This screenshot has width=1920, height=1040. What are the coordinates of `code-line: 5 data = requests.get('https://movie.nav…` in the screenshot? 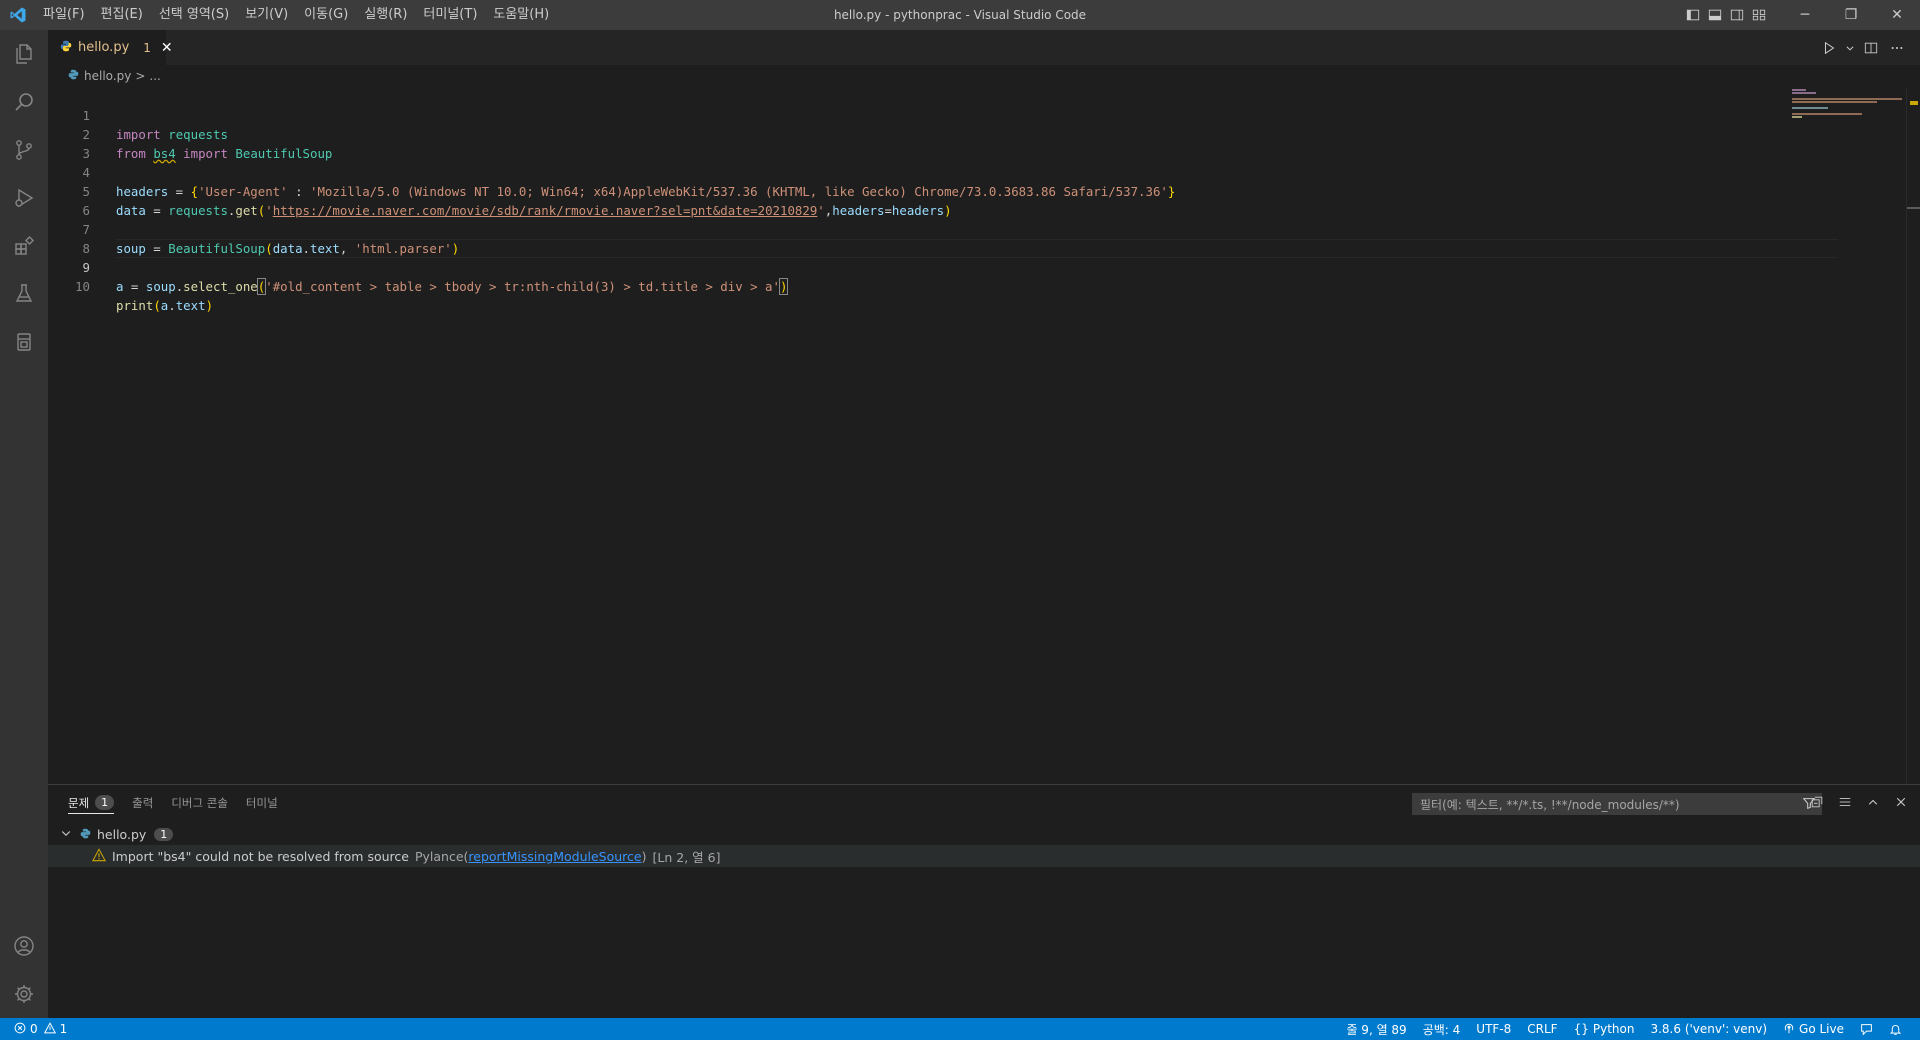 It's located at (918, 190).